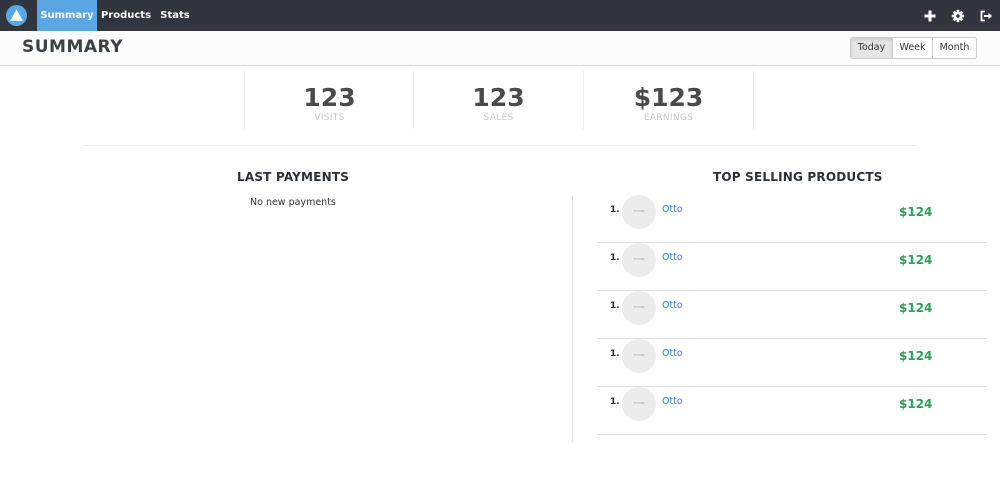  Describe the element at coordinates (499, 145) in the screenshot. I see `section-divider` at that location.